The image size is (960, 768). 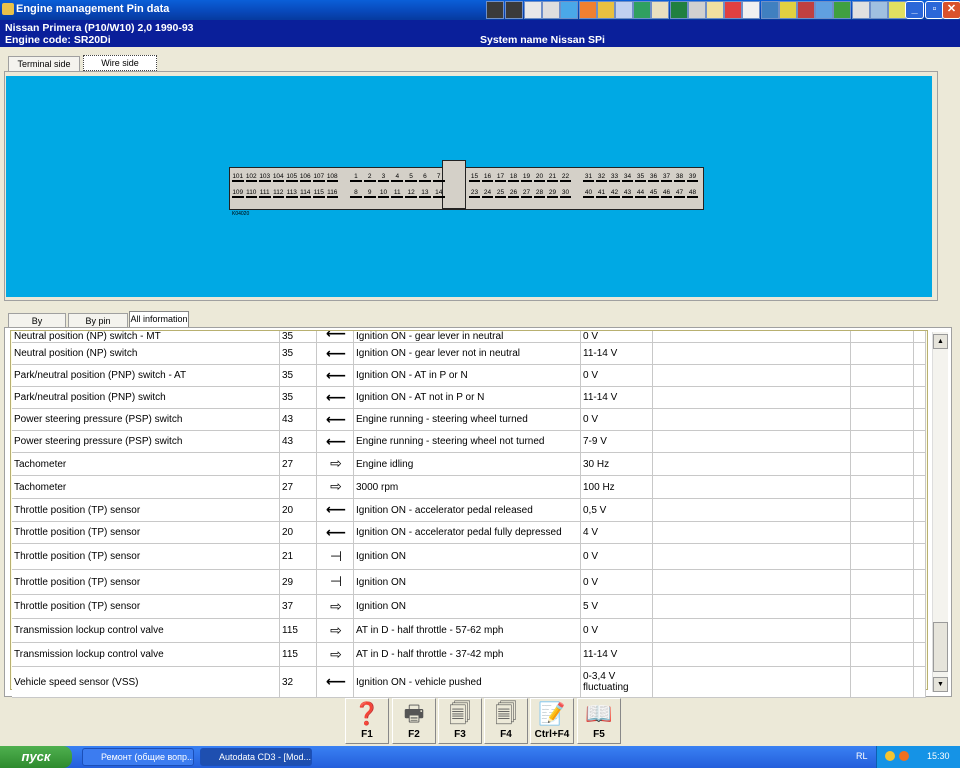 I want to click on tab-by-component: By component, so click(x=37, y=327).